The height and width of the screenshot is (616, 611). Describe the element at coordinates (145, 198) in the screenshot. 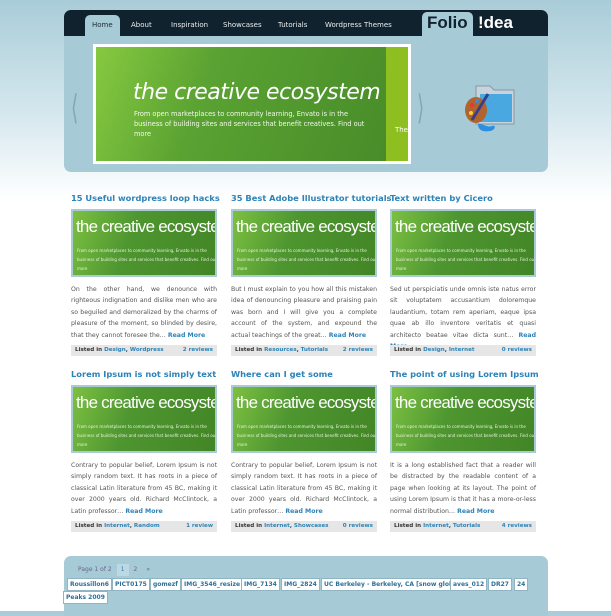

I see `post-title: 15 Useful wordpress loop hacks` at that location.